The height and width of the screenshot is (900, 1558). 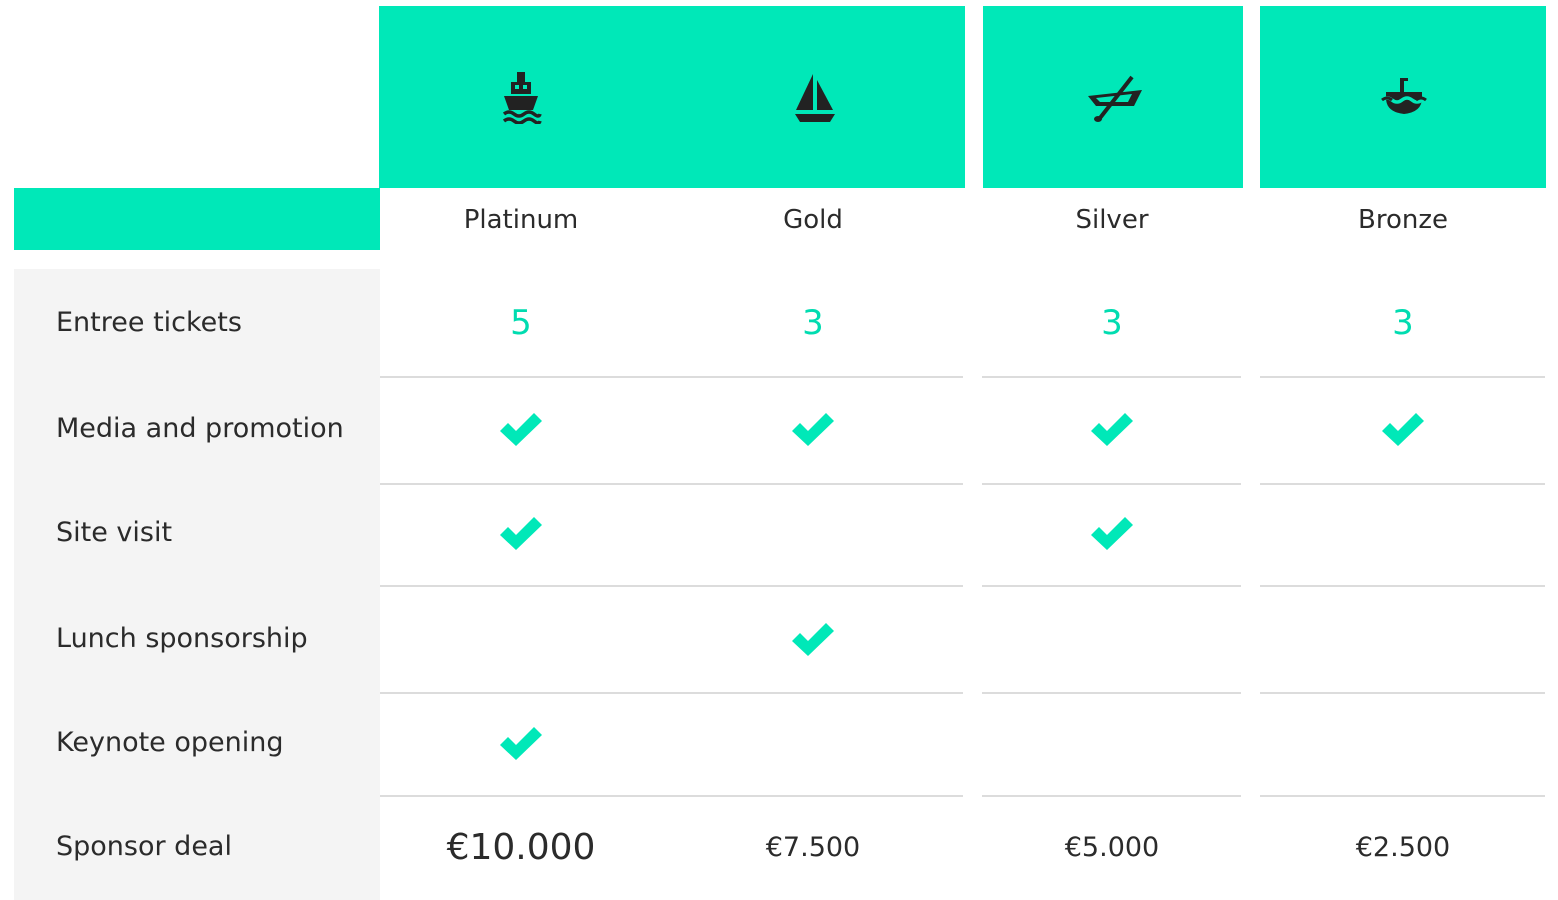 What do you see at coordinates (813, 323) in the screenshot?
I see `entree-tickets-gold: 3` at bounding box center [813, 323].